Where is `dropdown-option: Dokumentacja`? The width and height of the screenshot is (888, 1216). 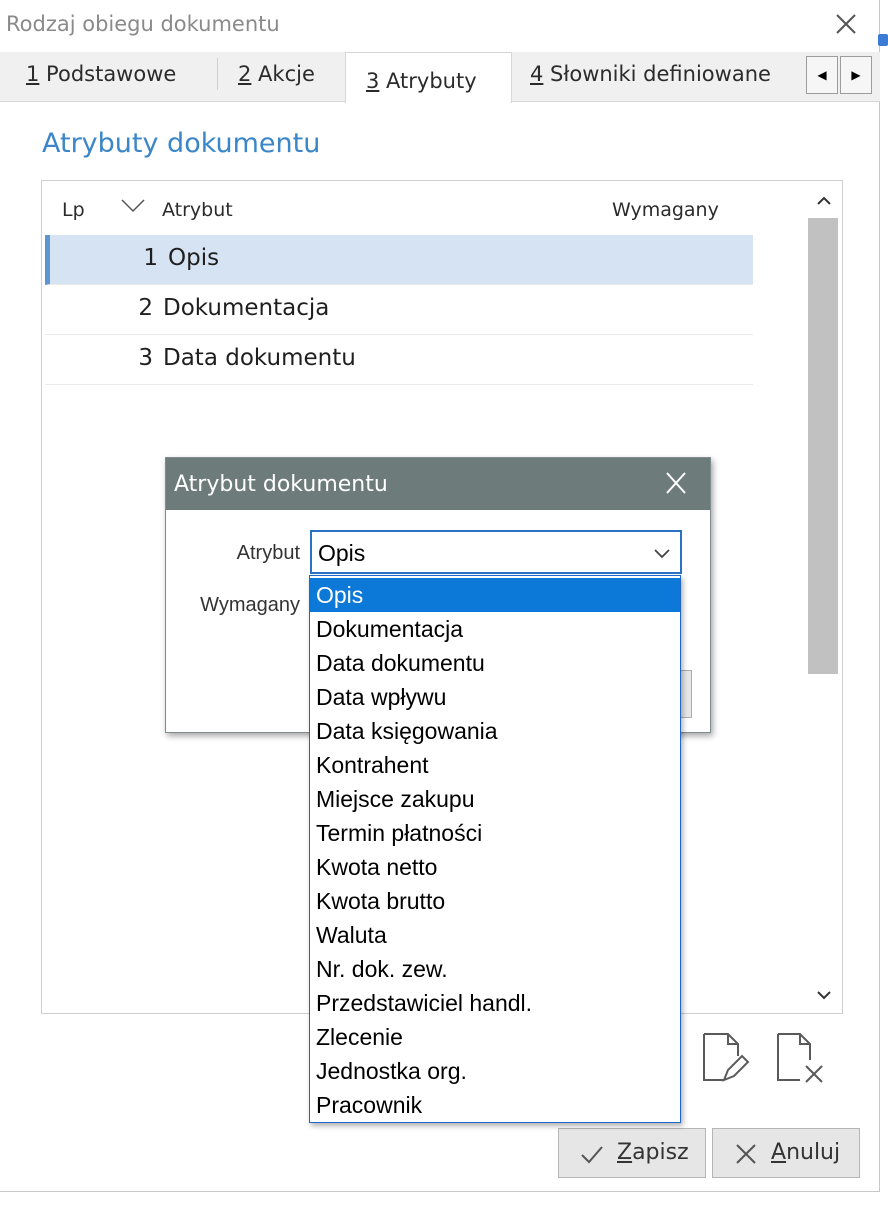 dropdown-option: Dokumentacja is located at coordinates (495, 629).